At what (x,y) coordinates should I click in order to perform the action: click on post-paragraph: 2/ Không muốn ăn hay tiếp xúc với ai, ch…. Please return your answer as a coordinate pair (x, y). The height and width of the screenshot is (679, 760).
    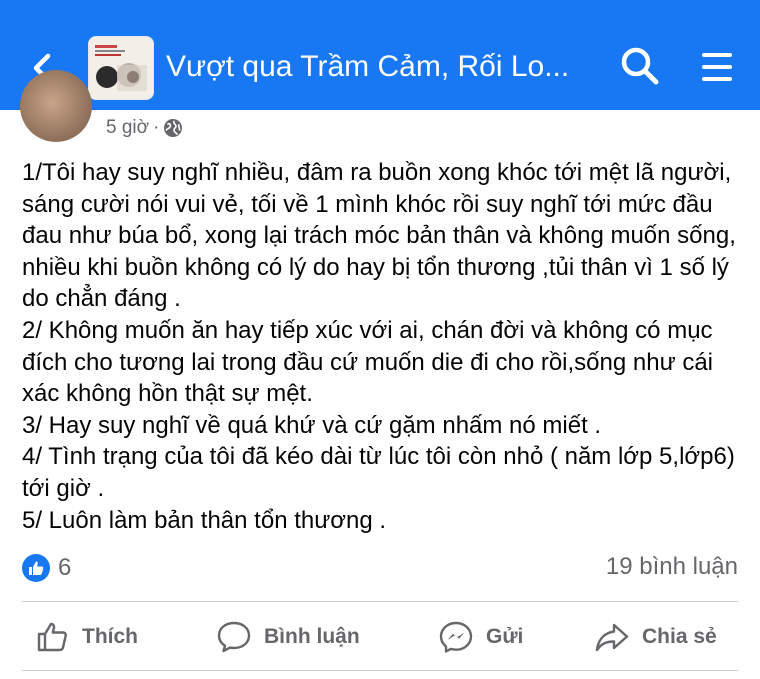
    Looking at the image, I should click on (367, 362).